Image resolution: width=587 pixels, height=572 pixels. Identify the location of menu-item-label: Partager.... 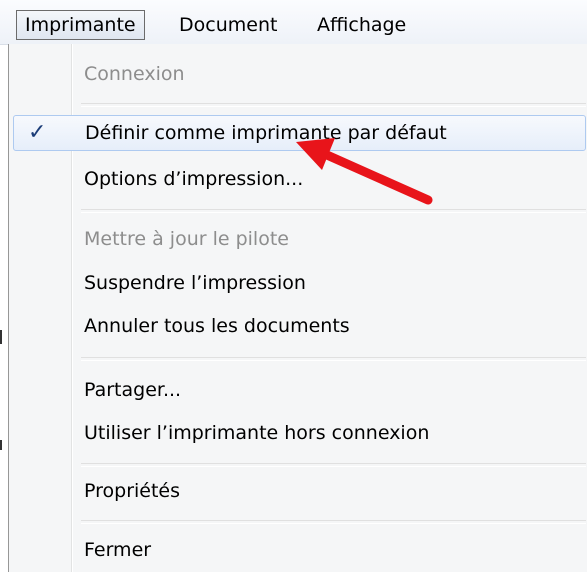
(133, 390).